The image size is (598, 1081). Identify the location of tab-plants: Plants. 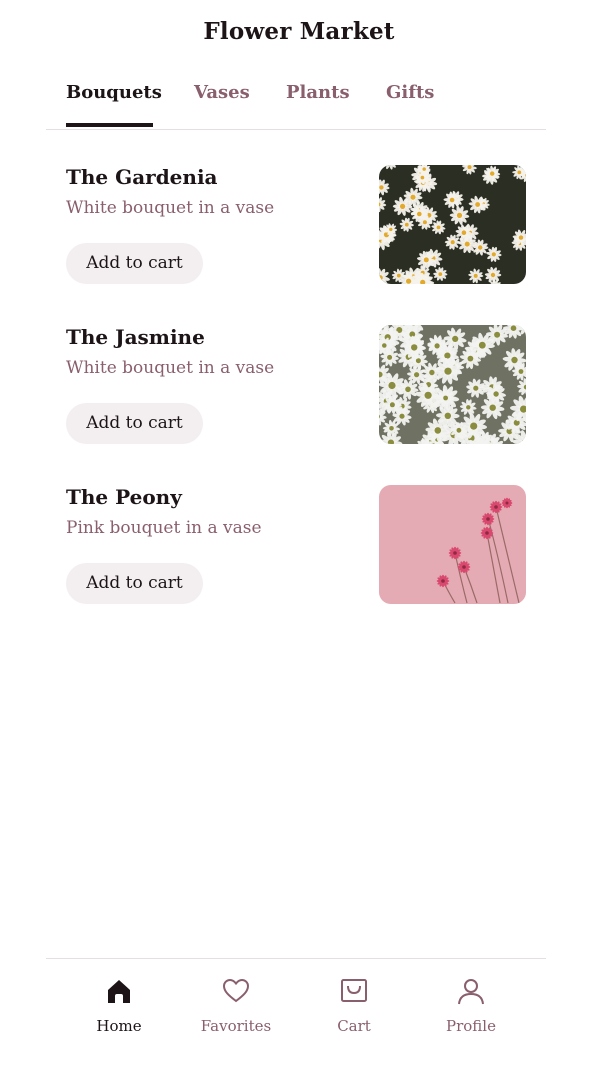
(318, 92).